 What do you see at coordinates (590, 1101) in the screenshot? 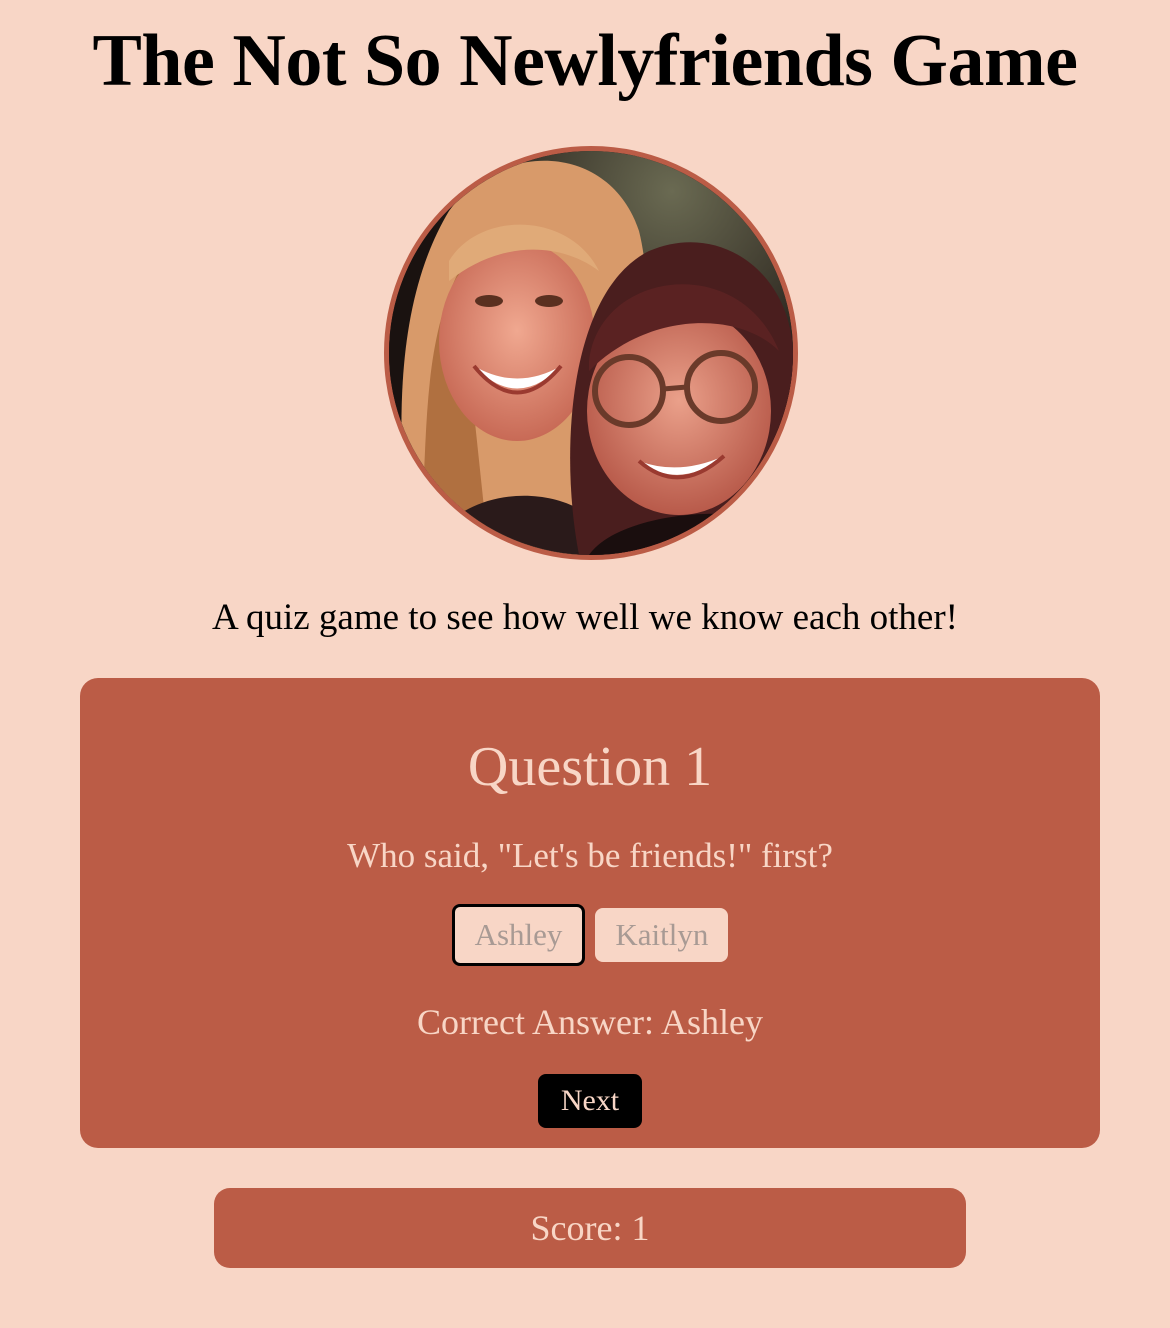
I see `next-button: Next` at bounding box center [590, 1101].